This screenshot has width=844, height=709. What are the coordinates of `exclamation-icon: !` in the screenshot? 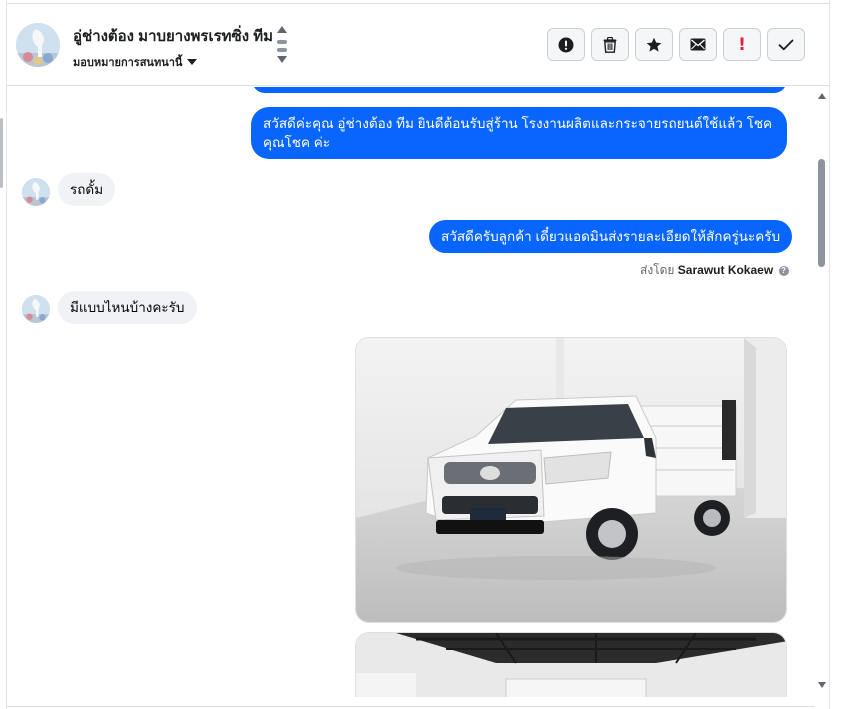 It's located at (742, 44).